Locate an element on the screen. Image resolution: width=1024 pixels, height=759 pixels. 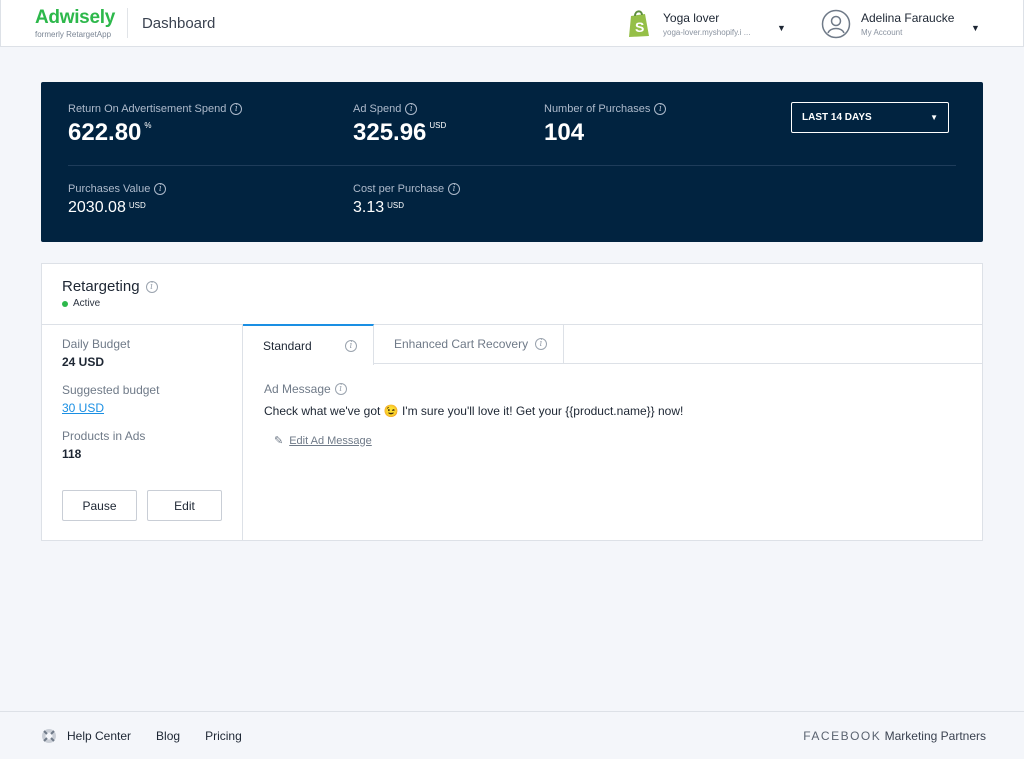
caret-down-icon: ▼ is located at coordinates (934, 117).